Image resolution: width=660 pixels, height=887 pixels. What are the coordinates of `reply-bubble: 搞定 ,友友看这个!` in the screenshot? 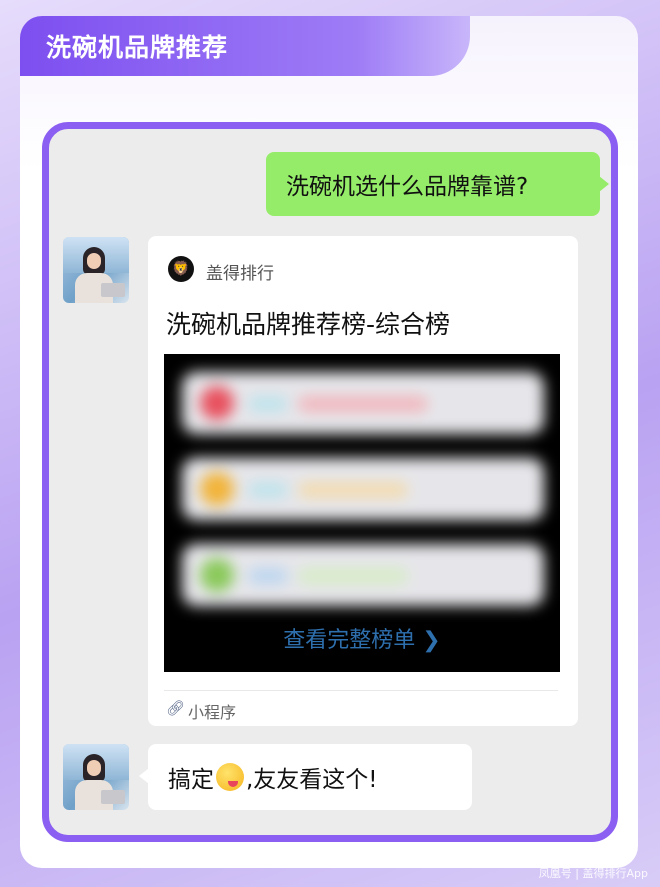 It's located at (305, 777).